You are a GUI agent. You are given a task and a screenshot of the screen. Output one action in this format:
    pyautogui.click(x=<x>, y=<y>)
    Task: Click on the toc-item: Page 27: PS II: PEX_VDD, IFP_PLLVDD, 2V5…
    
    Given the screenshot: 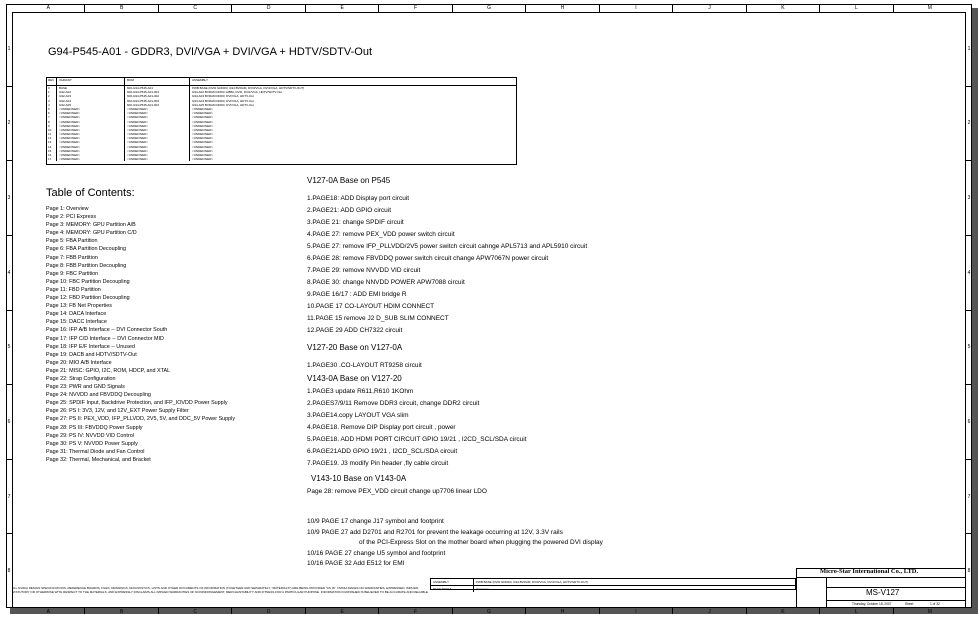 What is the action you would take?
    pyautogui.click(x=141, y=419)
    